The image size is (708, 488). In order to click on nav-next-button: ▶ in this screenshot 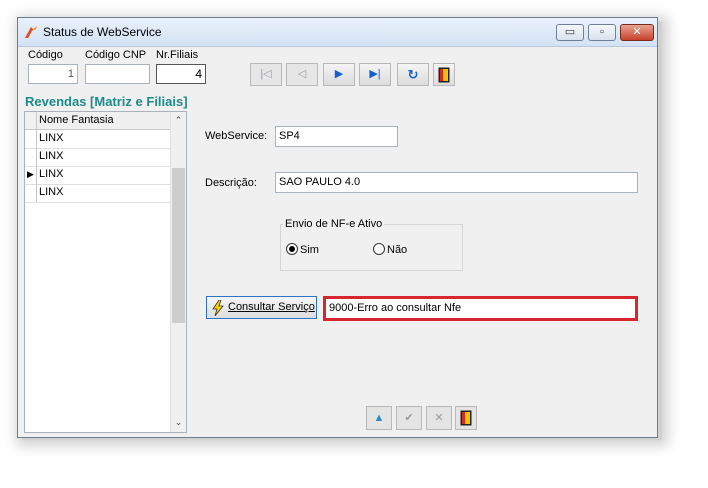, I will do `click(339, 74)`.